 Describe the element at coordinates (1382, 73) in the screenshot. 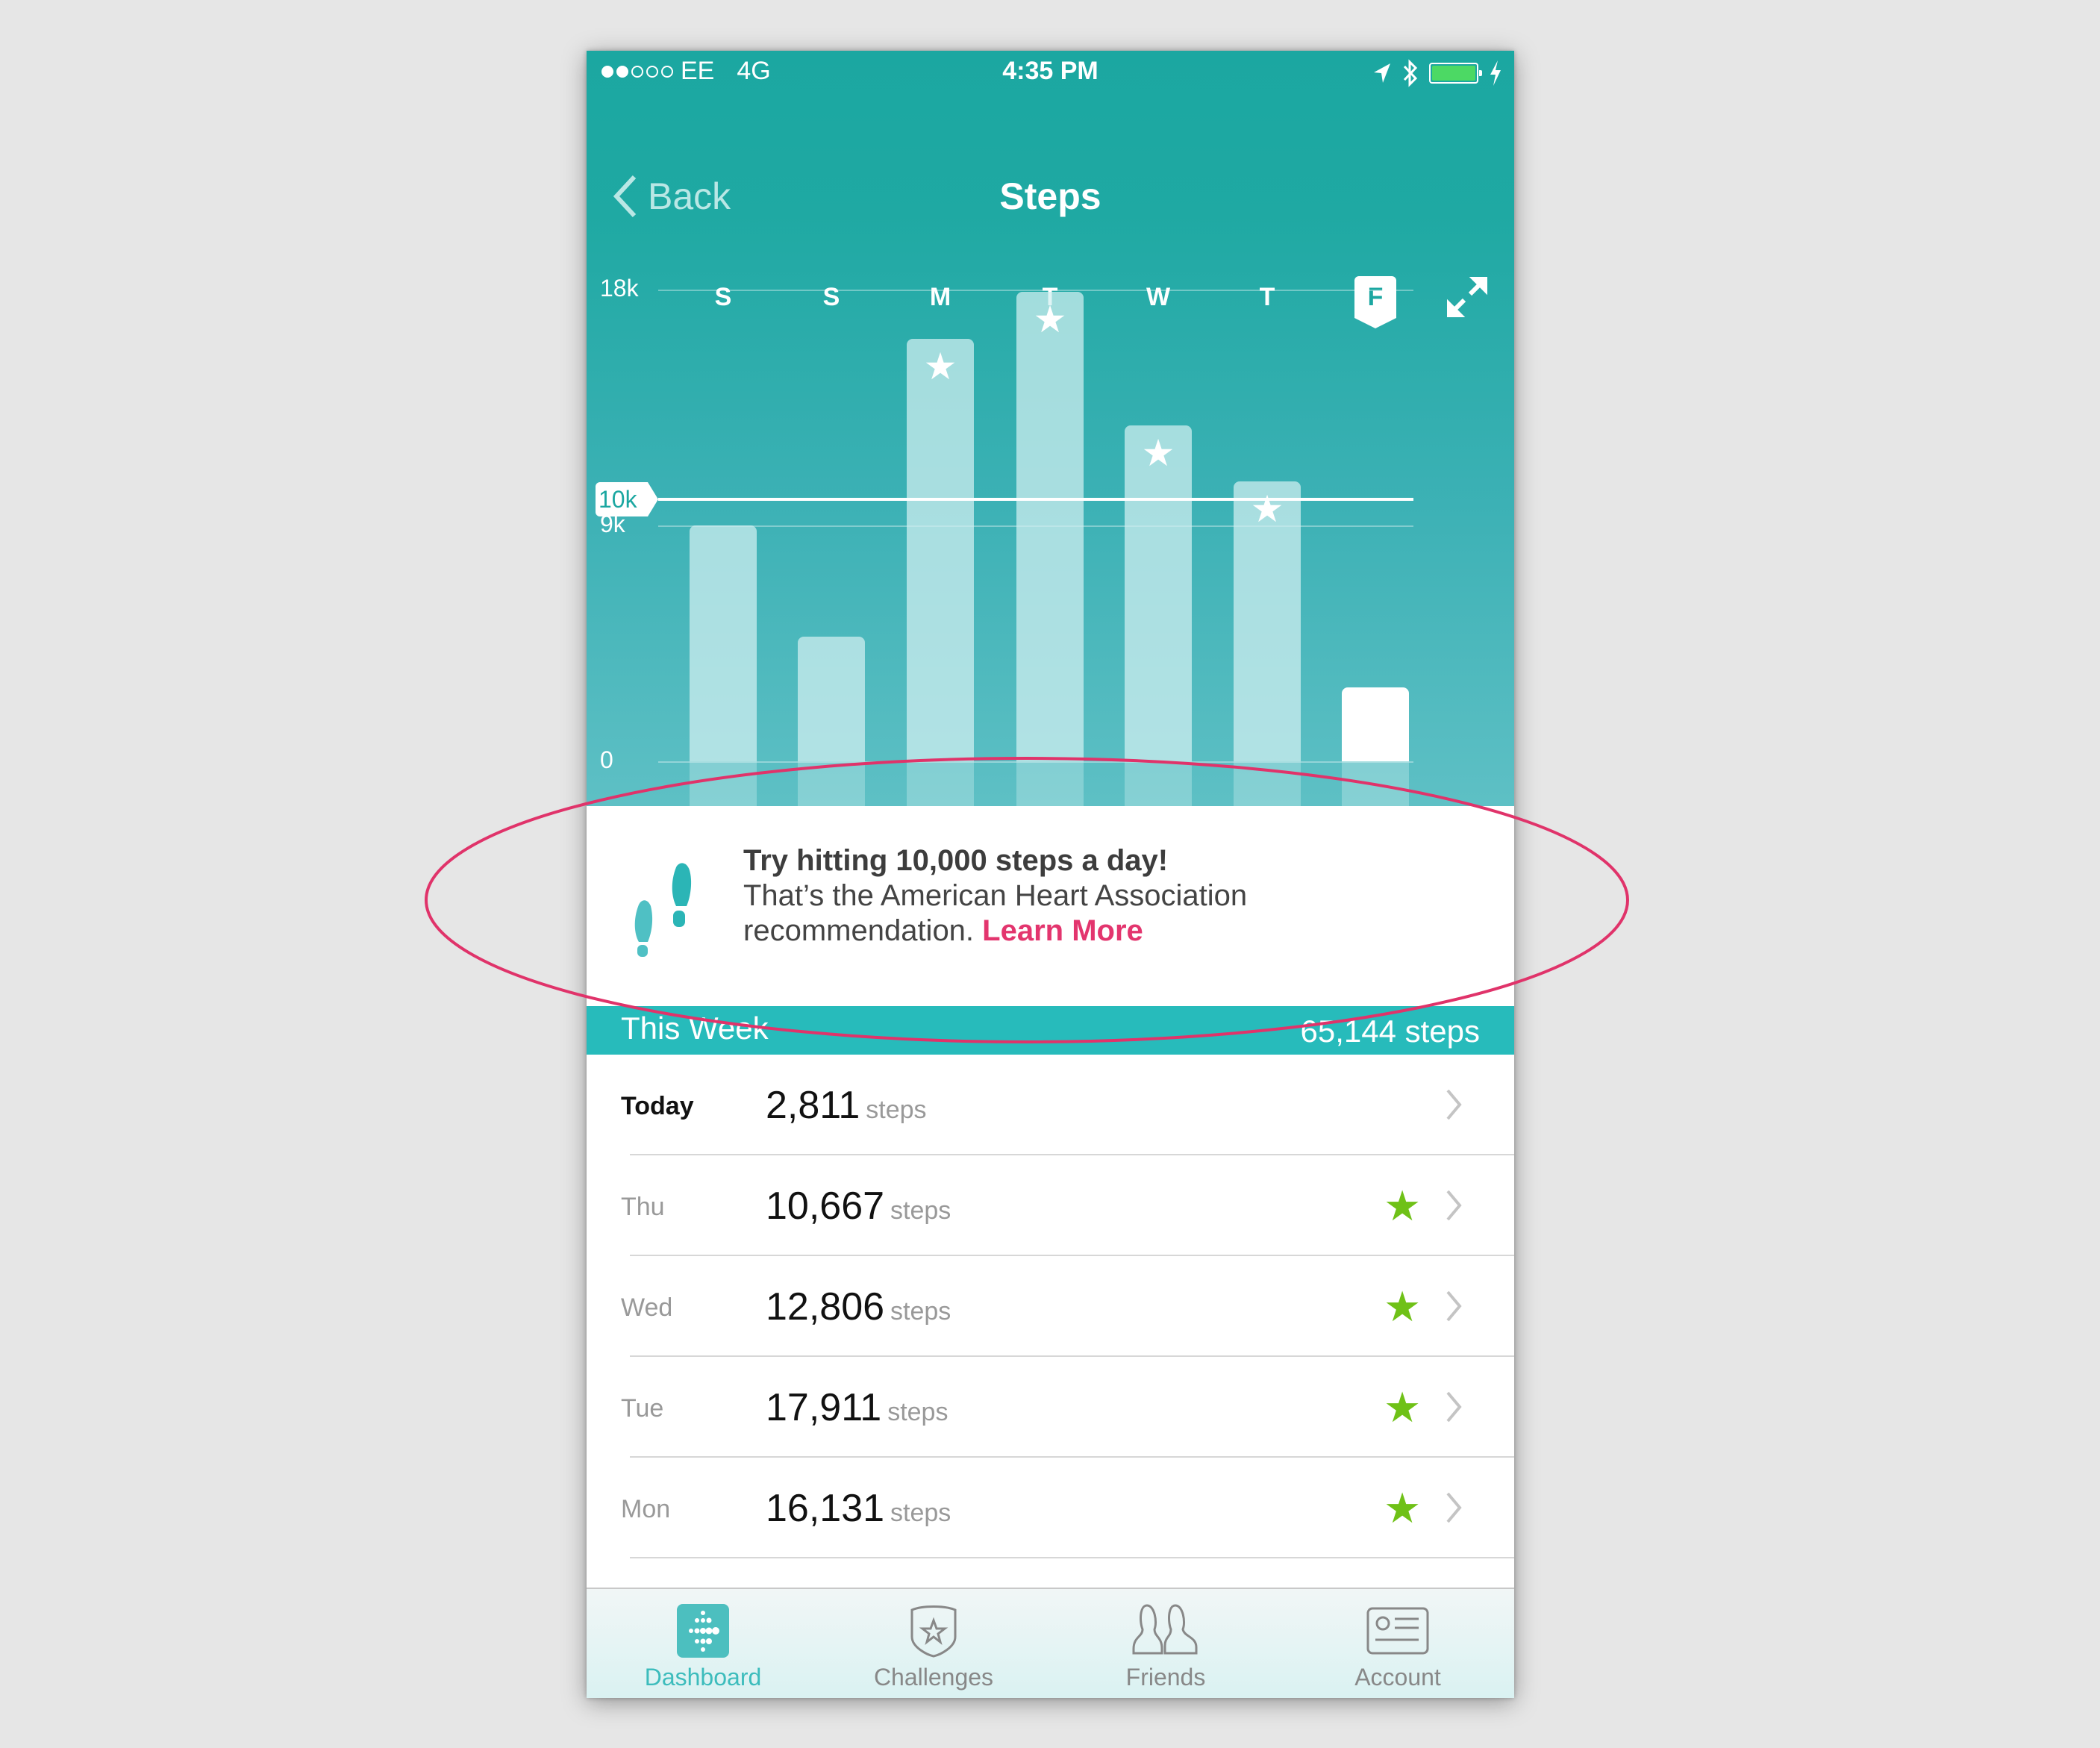

I see `location-arrow-icon` at that location.